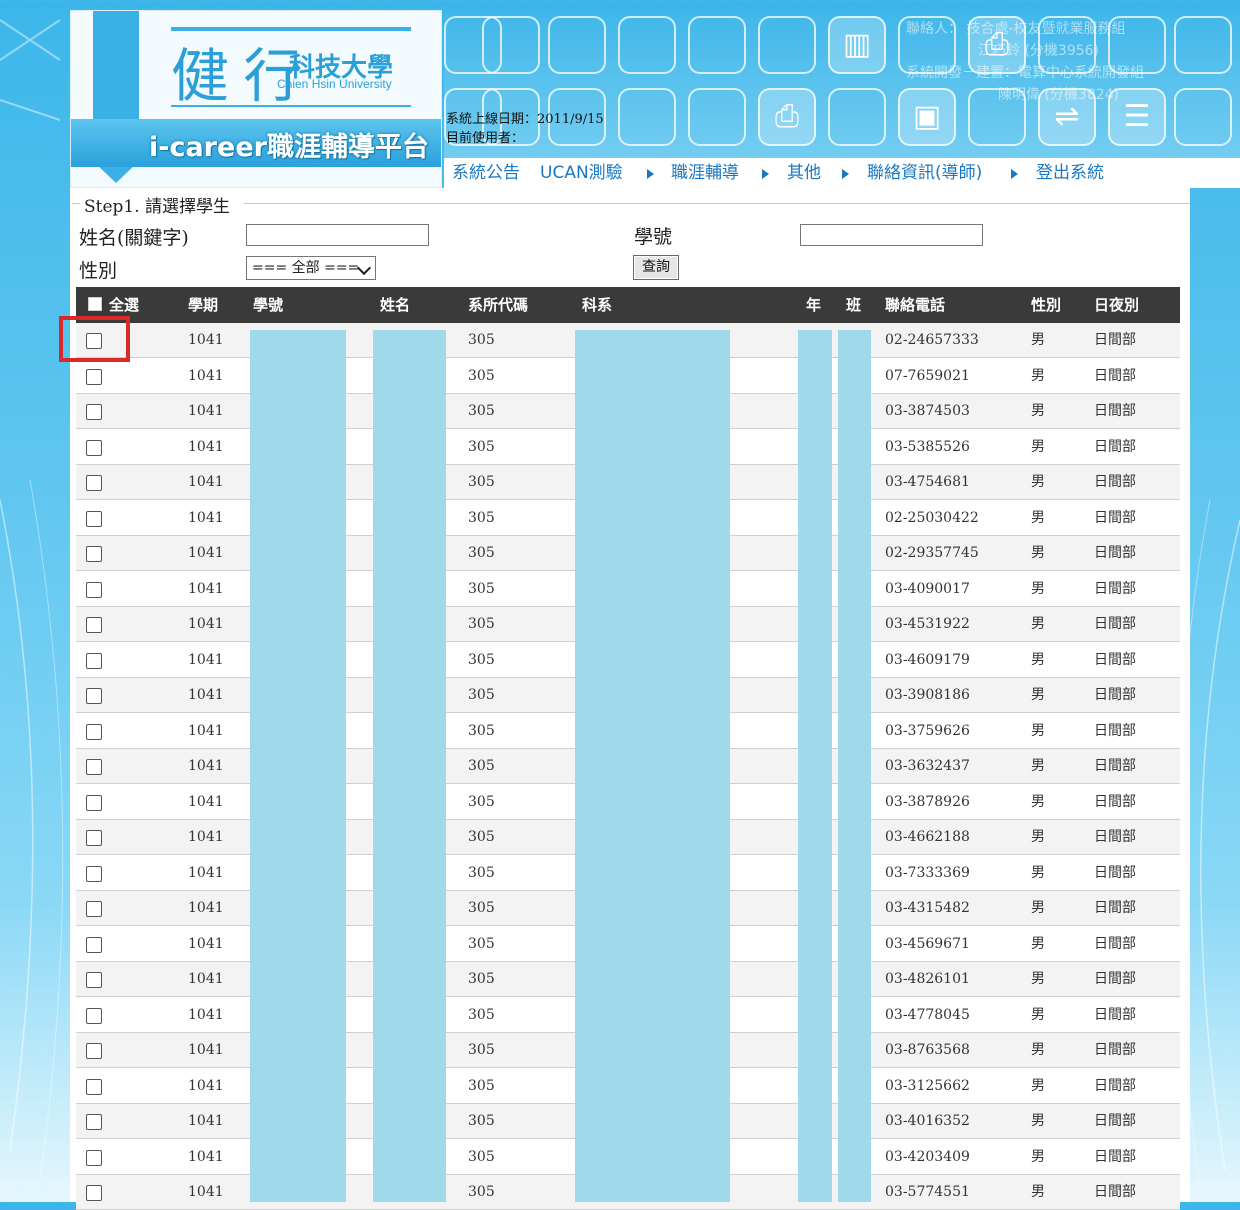 The width and height of the screenshot is (1240, 1210). Describe the element at coordinates (854, 766) in the screenshot. I see `redacted-class-column` at that location.